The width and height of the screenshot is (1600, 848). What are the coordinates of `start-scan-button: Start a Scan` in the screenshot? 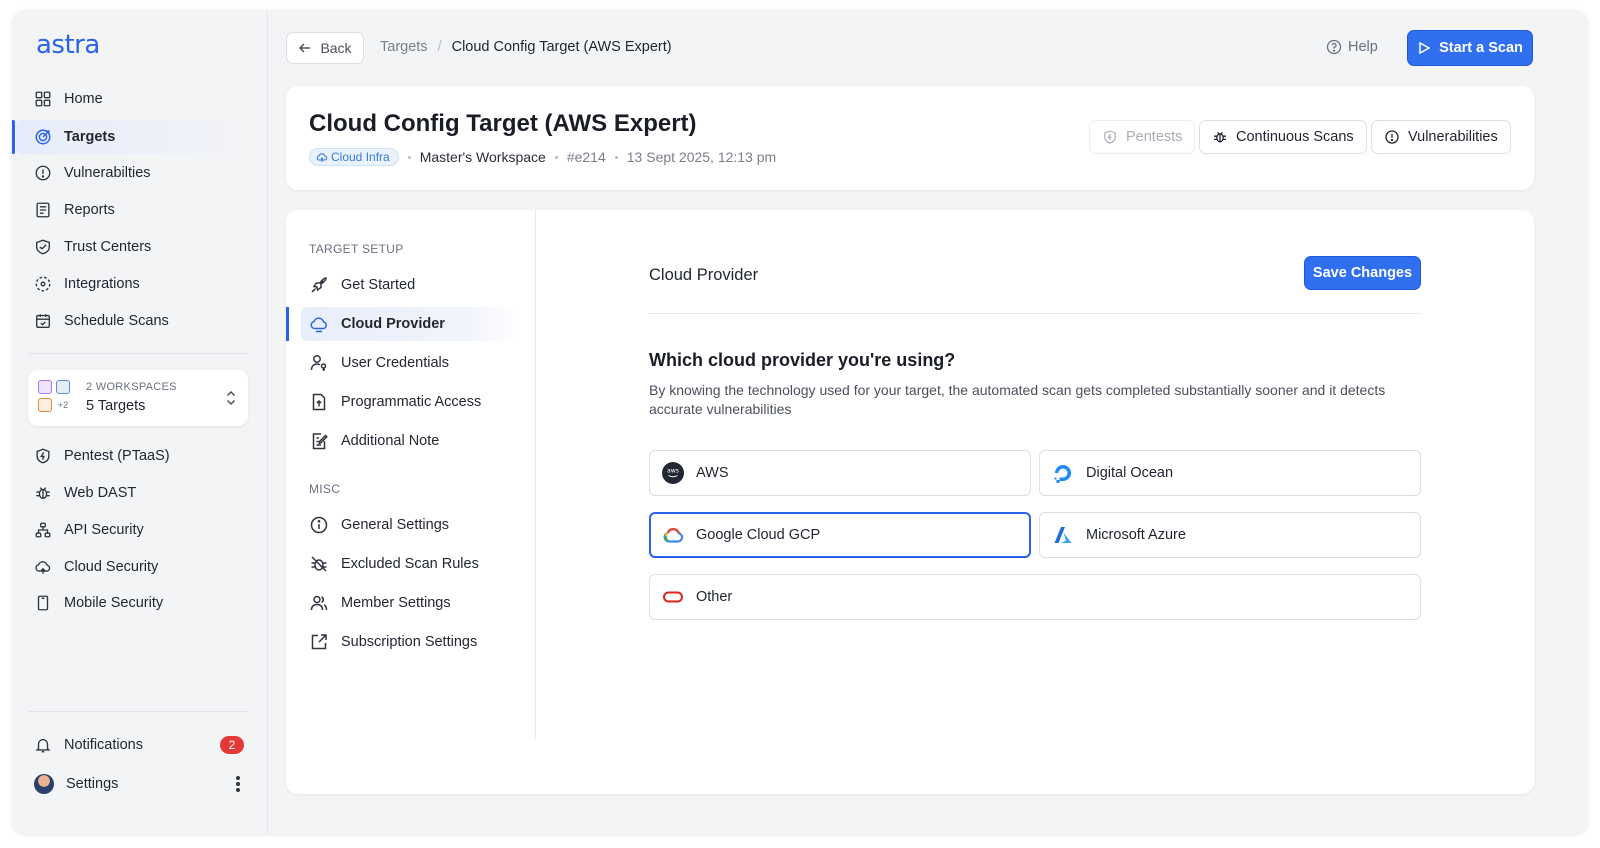 It's located at (1470, 48).